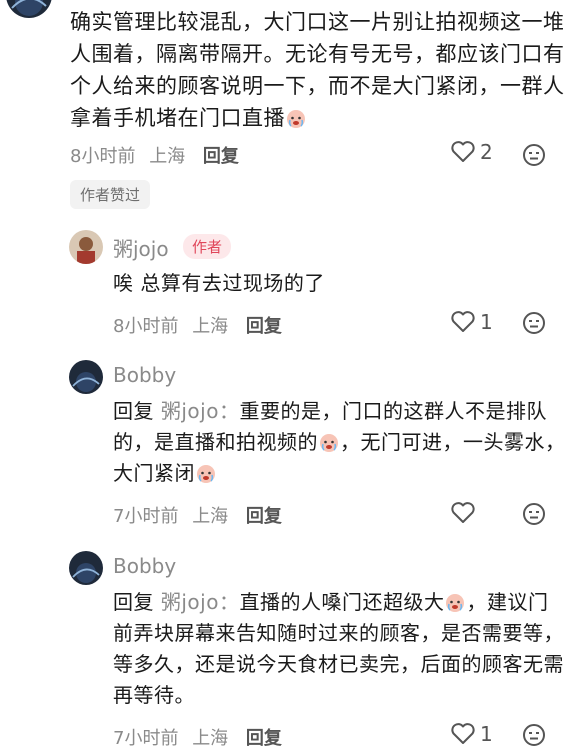 The width and height of the screenshot is (576, 751). Describe the element at coordinates (146, 326) in the screenshot. I see `reply-time: 8小时前` at that location.